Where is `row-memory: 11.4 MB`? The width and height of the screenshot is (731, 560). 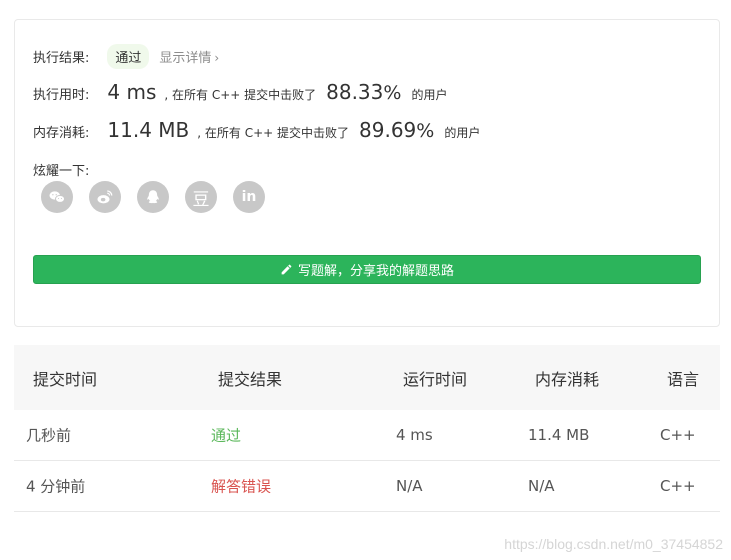
row-memory: 11.4 MB is located at coordinates (559, 435).